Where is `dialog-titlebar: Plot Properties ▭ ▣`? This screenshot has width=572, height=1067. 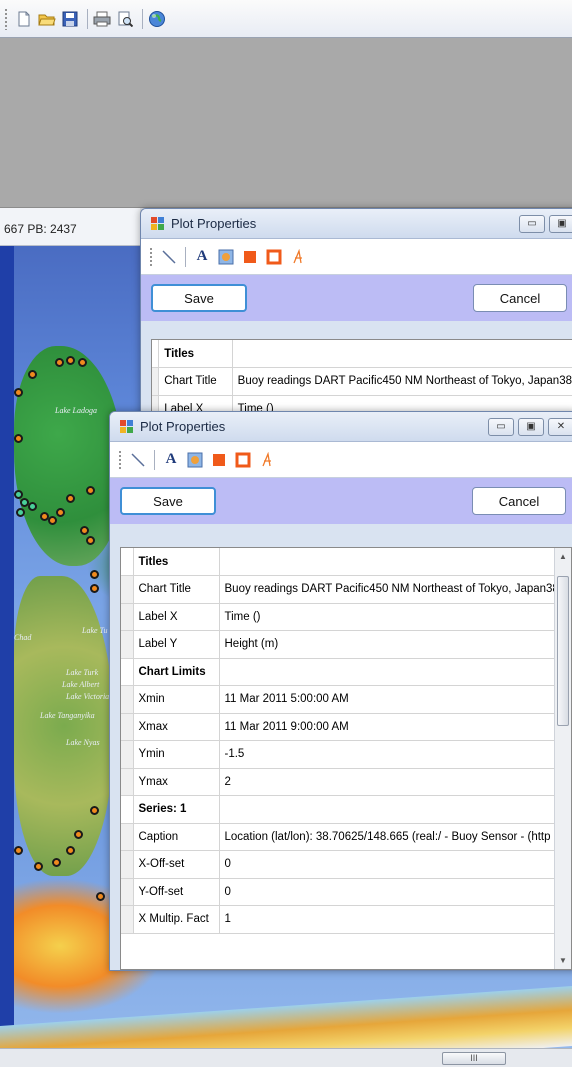
dialog-titlebar: Plot Properties ▭ ▣ is located at coordinates (356, 224).